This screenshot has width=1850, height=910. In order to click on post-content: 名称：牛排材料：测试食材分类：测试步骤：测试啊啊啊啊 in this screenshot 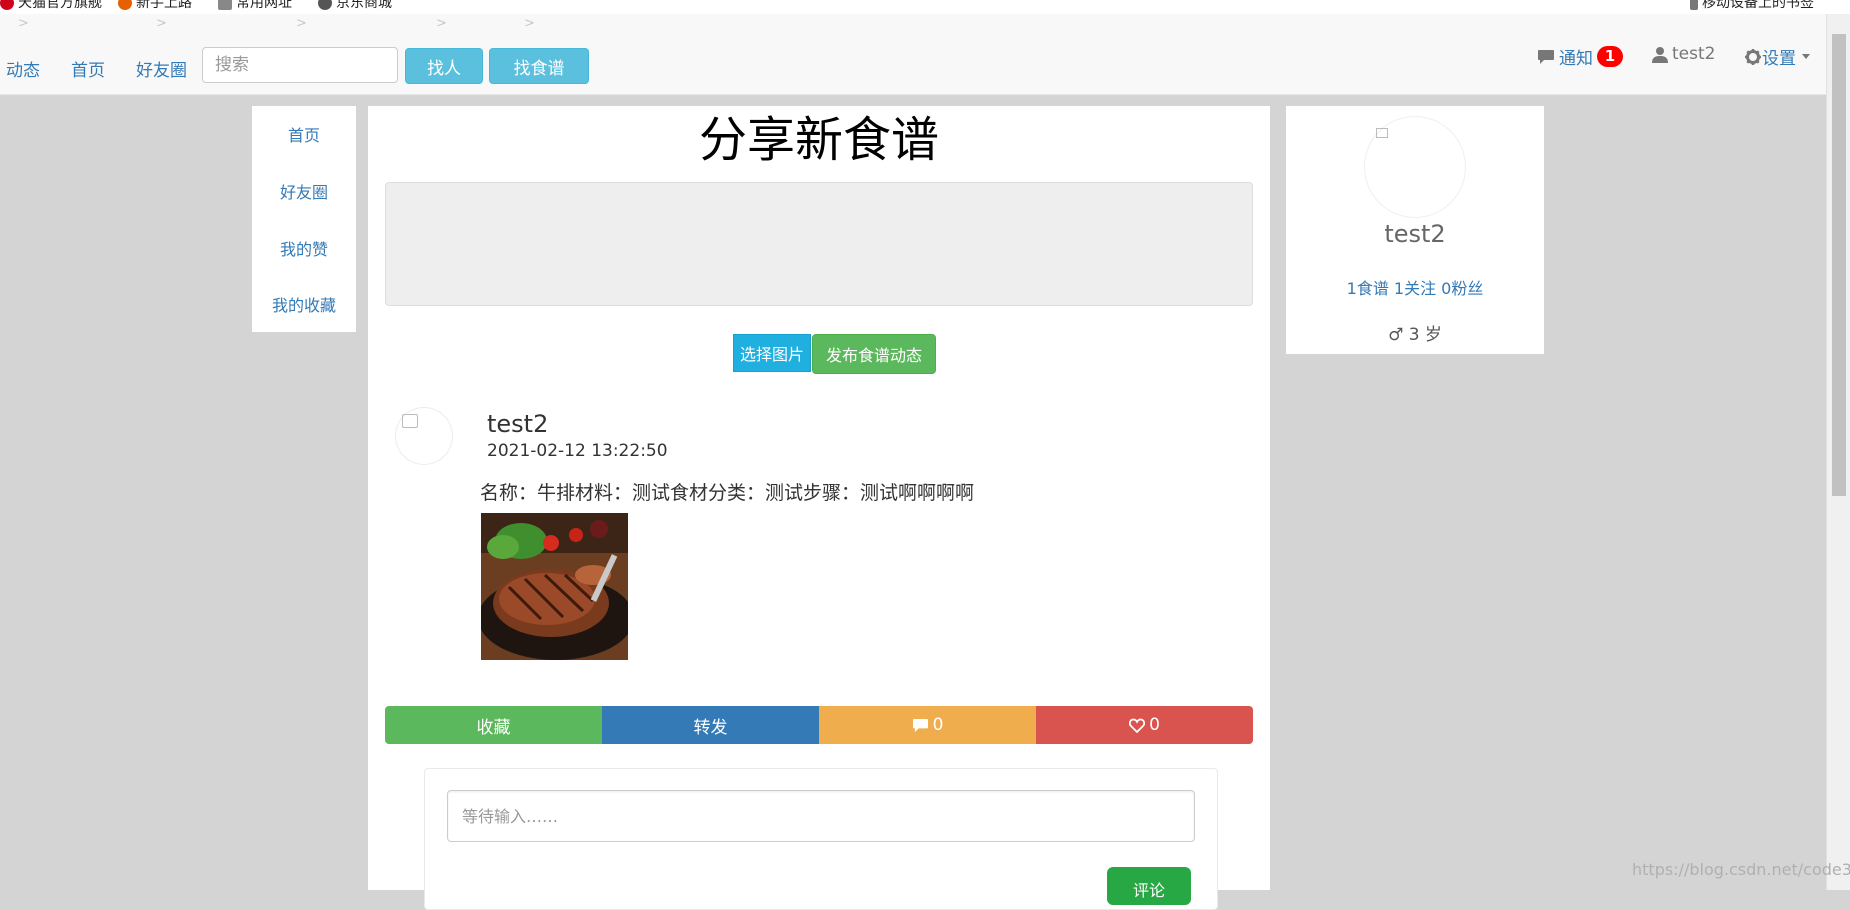, I will do `click(727, 493)`.